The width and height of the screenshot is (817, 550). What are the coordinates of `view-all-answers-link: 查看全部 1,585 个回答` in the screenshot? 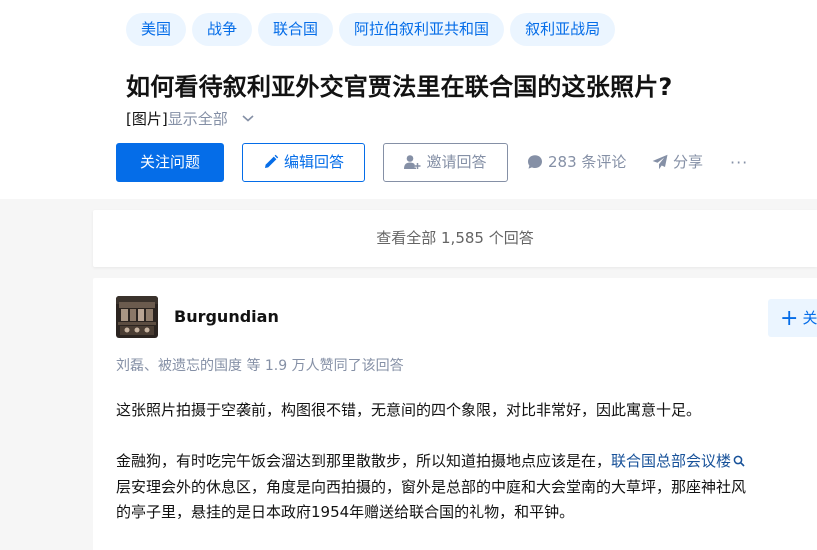 It's located at (455, 238).